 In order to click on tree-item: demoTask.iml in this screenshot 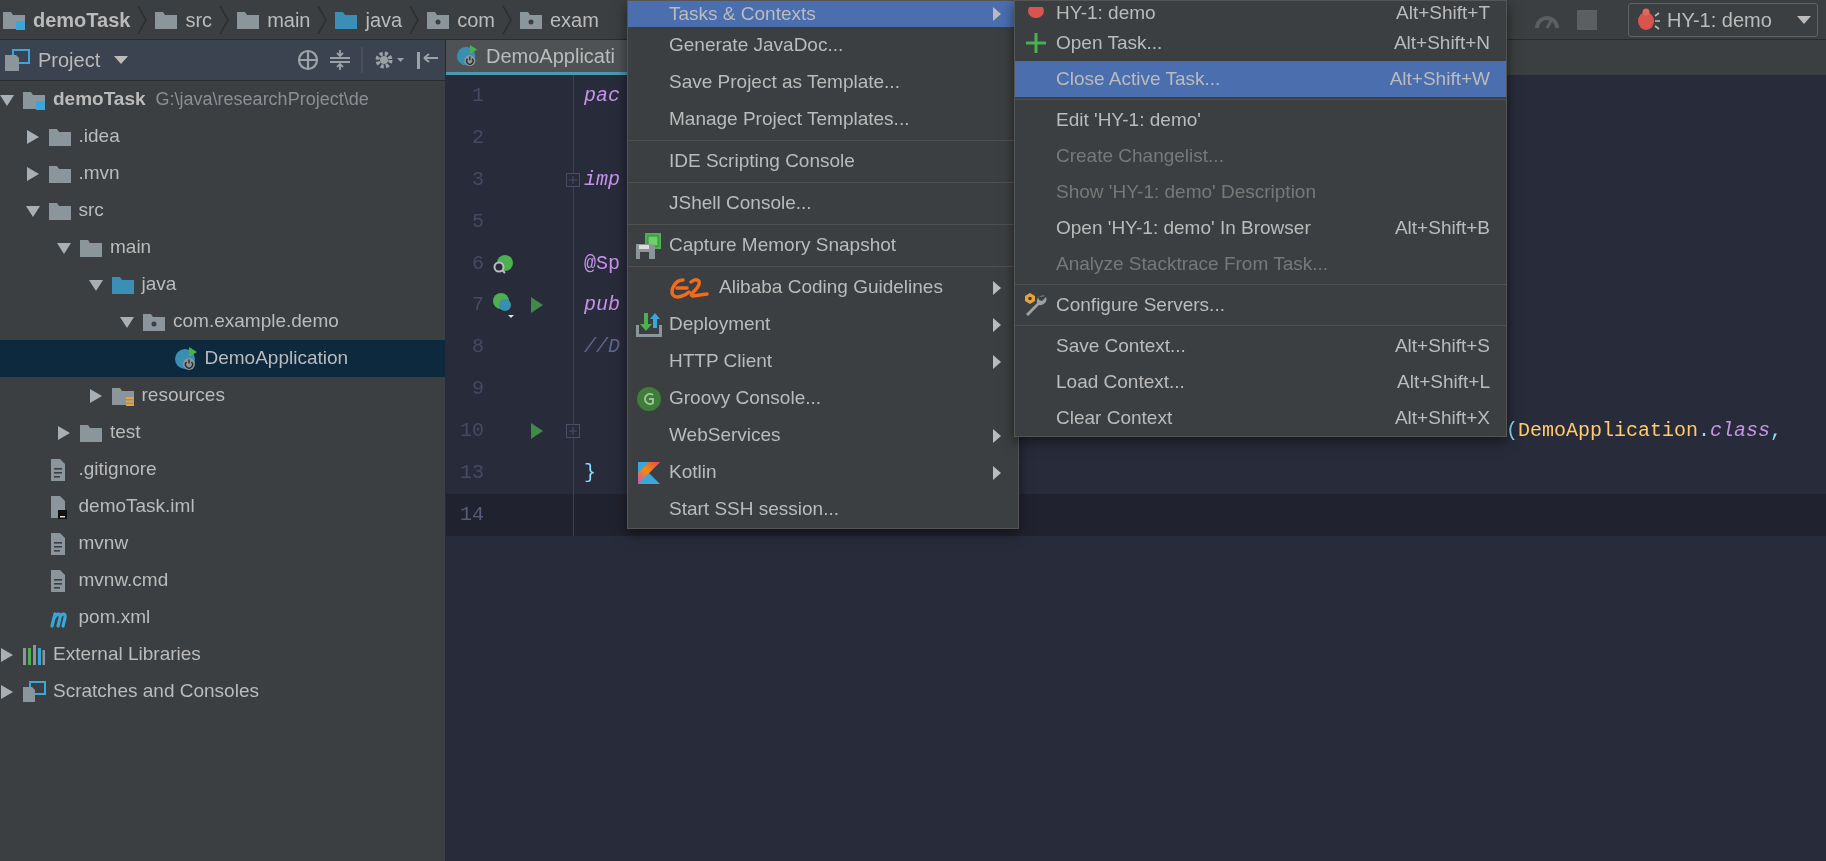, I will do `click(222, 506)`.